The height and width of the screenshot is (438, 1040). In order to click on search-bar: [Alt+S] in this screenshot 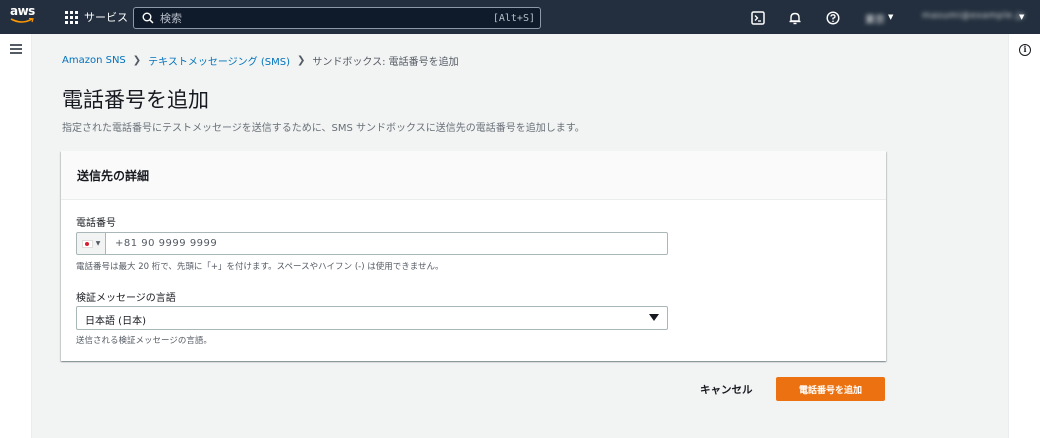, I will do `click(337, 18)`.